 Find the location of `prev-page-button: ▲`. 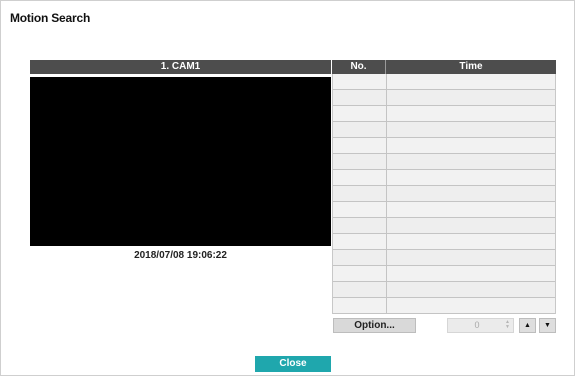

prev-page-button: ▲ is located at coordinates (527, 325).